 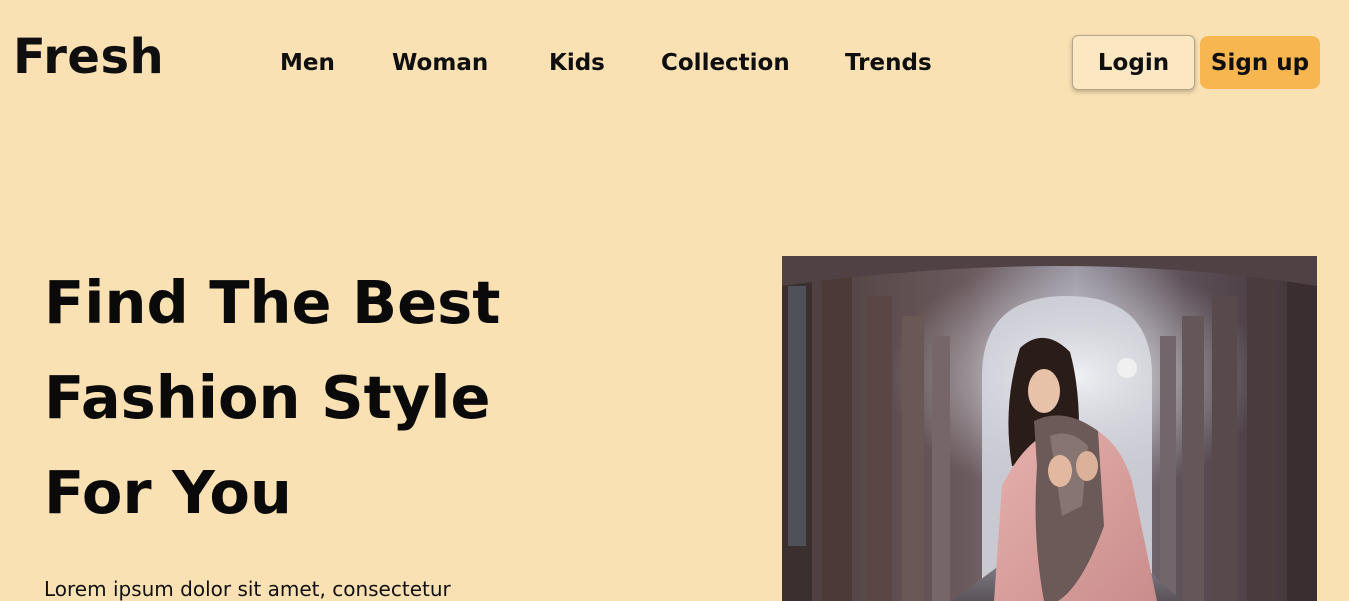 I want to click on hero-title-line-2: Fashion Style, so click(x=267, y=397).